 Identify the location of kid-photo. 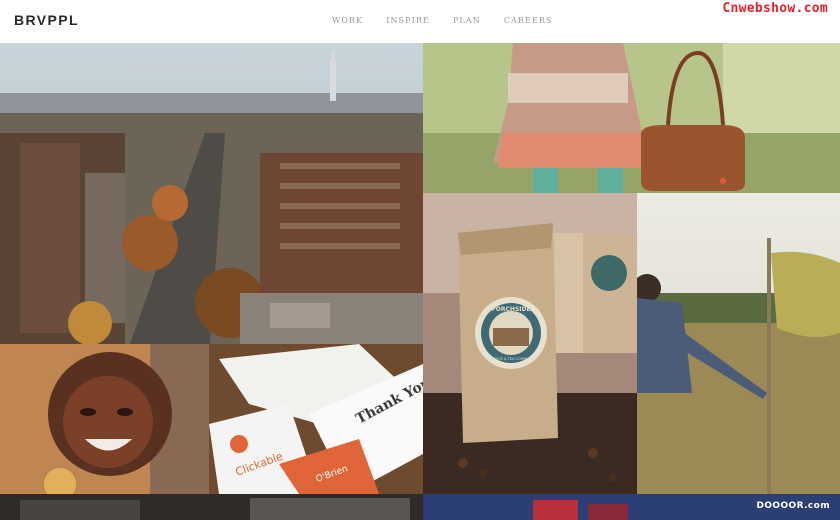
(104, 419).